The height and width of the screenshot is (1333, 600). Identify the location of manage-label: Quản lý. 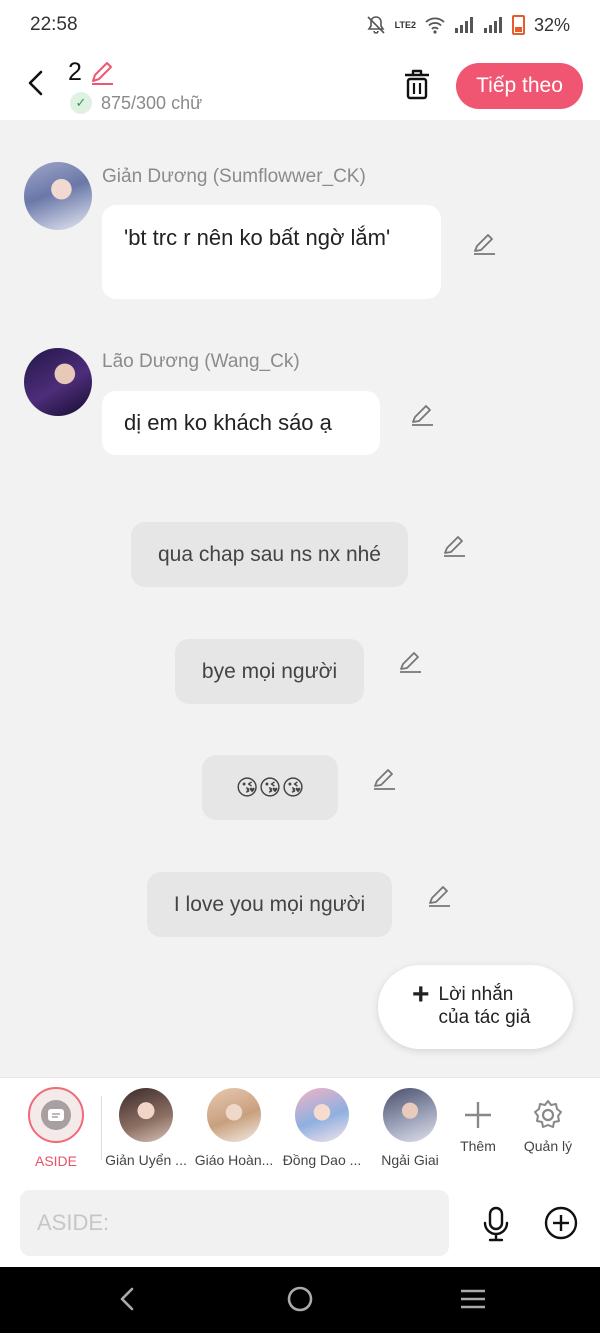
(548, 1146).